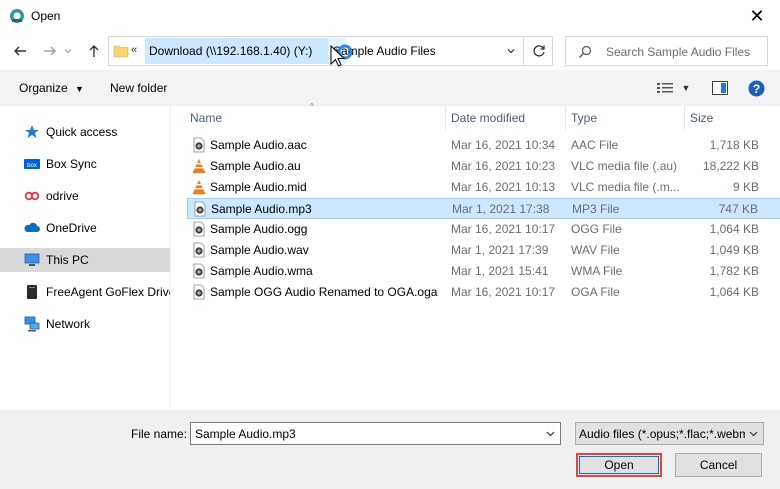 The height and width of the screenshot is (489, 780). What do you see at coordinates (43, 88) in the screenshot?
I see `organize-label: Organize` at bounding box center [43, 88].